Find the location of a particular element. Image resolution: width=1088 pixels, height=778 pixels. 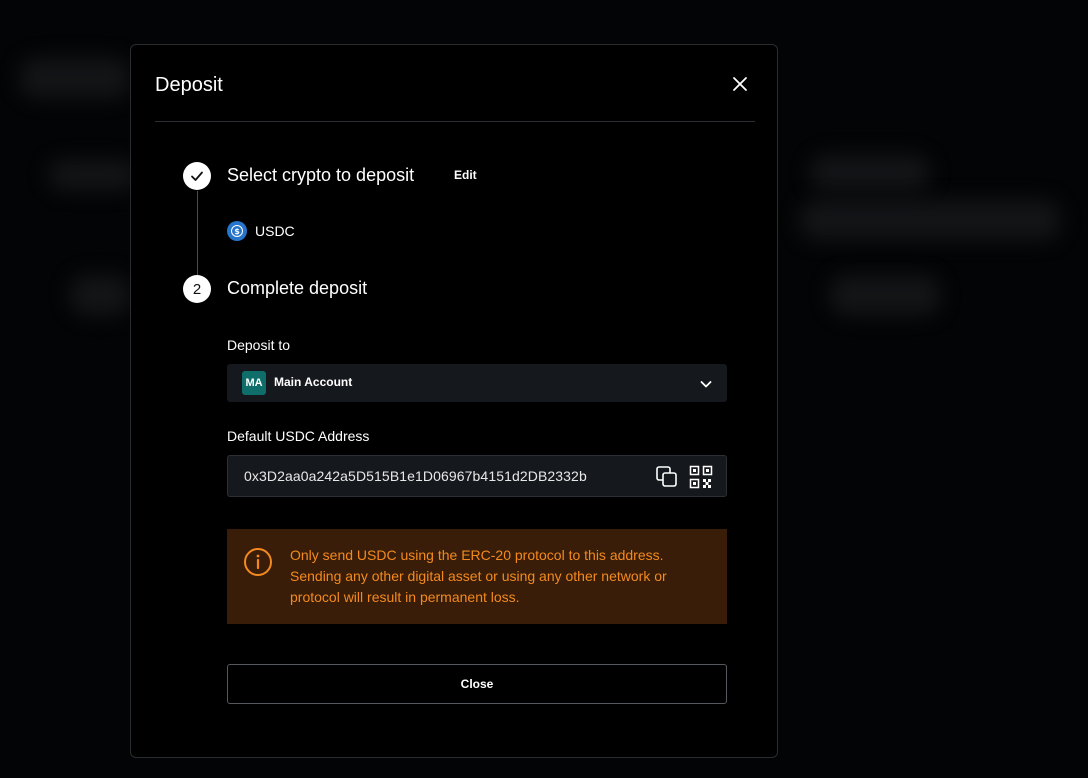

close-button: Close is located at coordinates (477, 684).